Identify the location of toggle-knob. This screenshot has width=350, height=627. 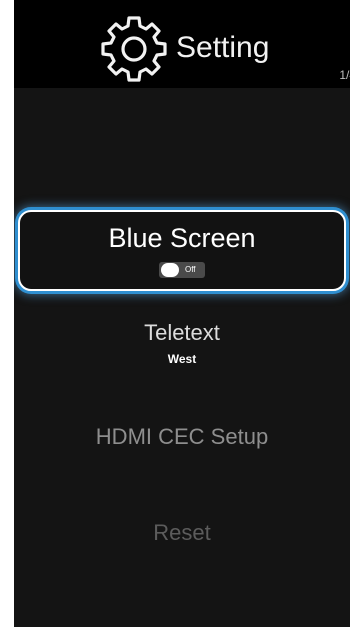
(170, 270).